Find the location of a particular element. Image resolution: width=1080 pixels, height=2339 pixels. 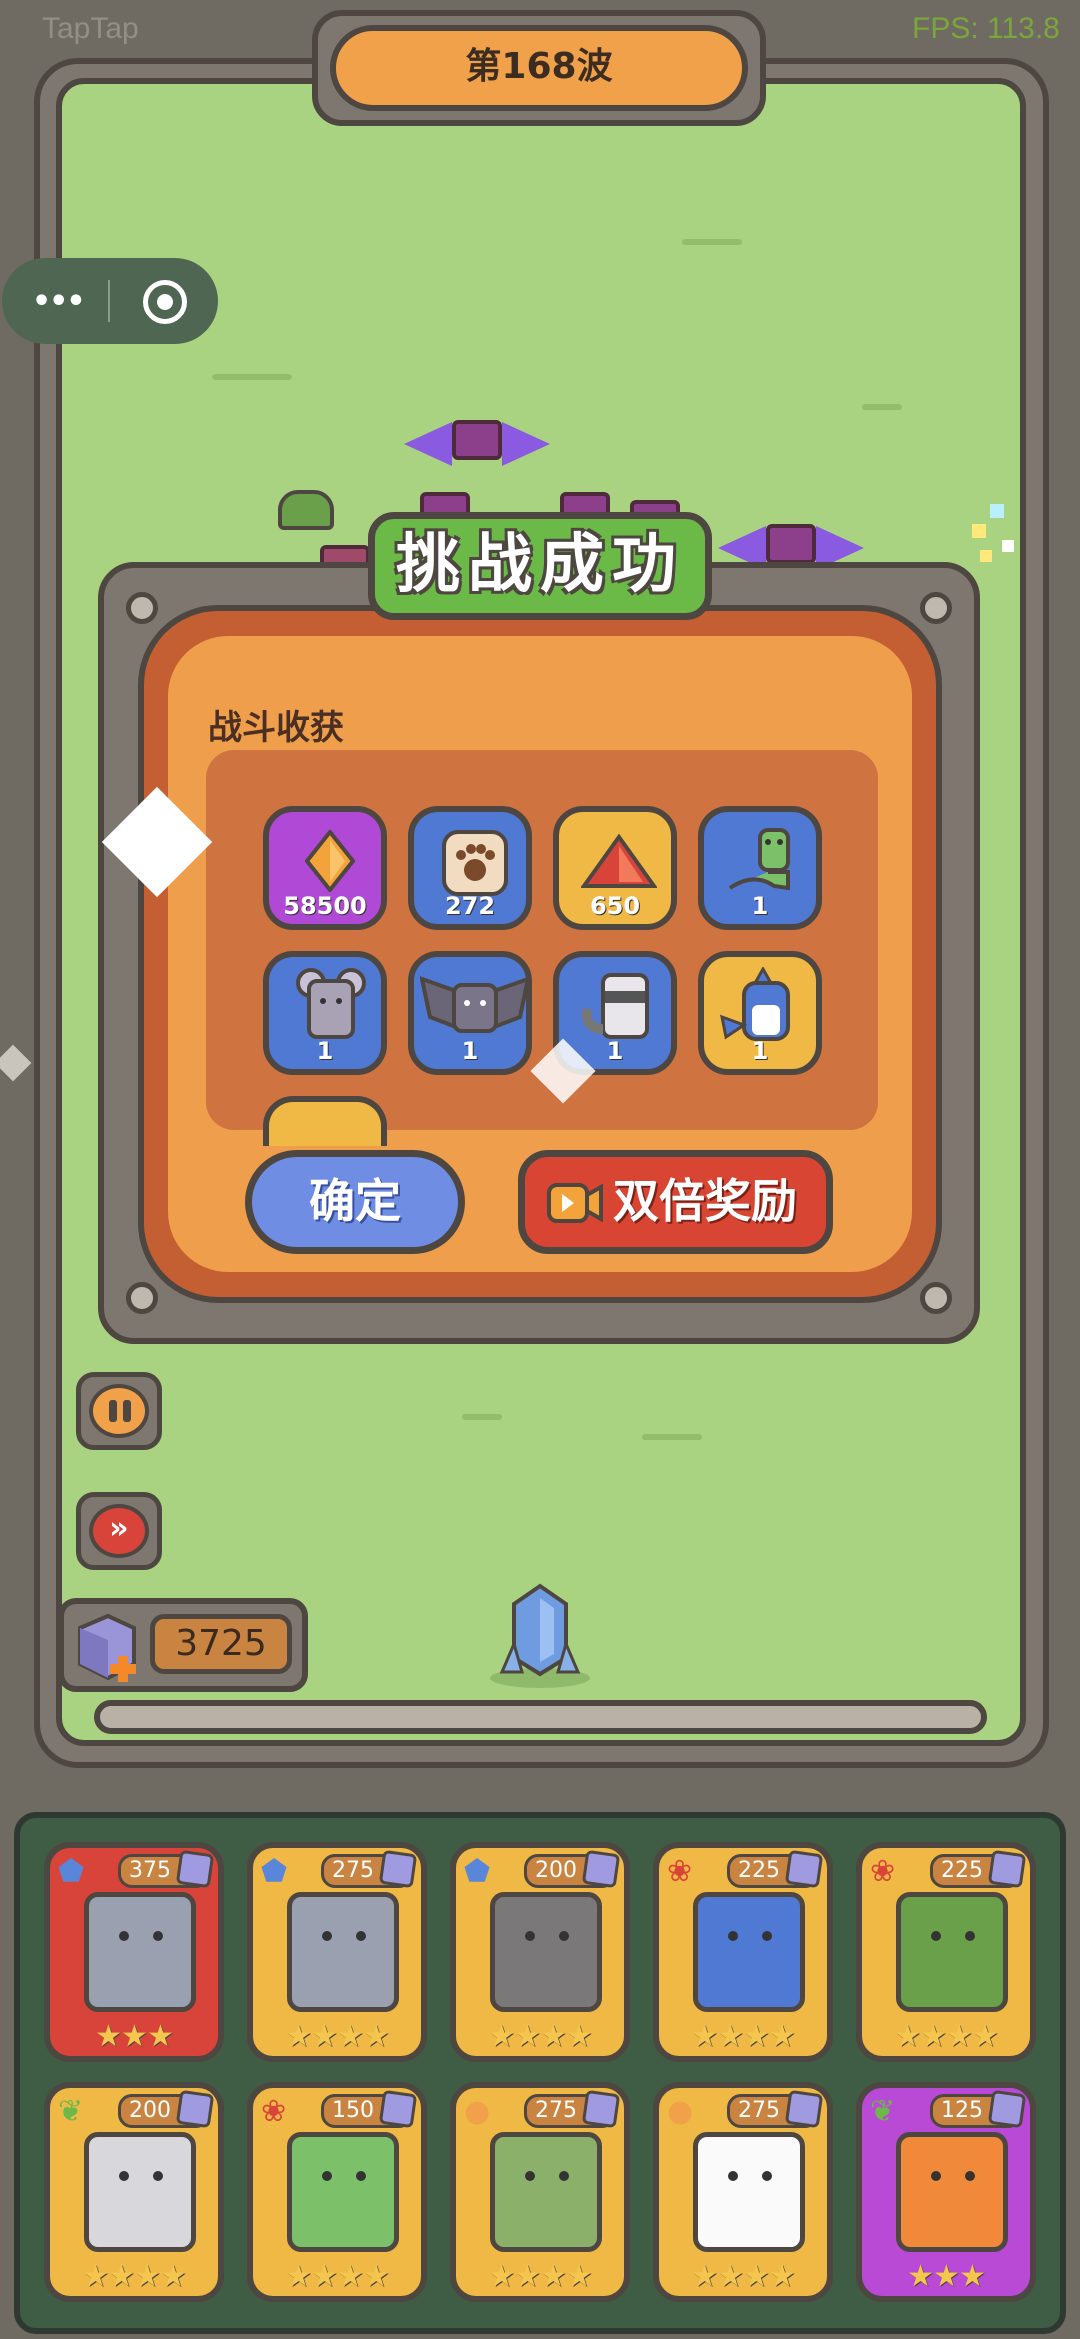

rabbit-icon is located at coordinates (749, 2192).